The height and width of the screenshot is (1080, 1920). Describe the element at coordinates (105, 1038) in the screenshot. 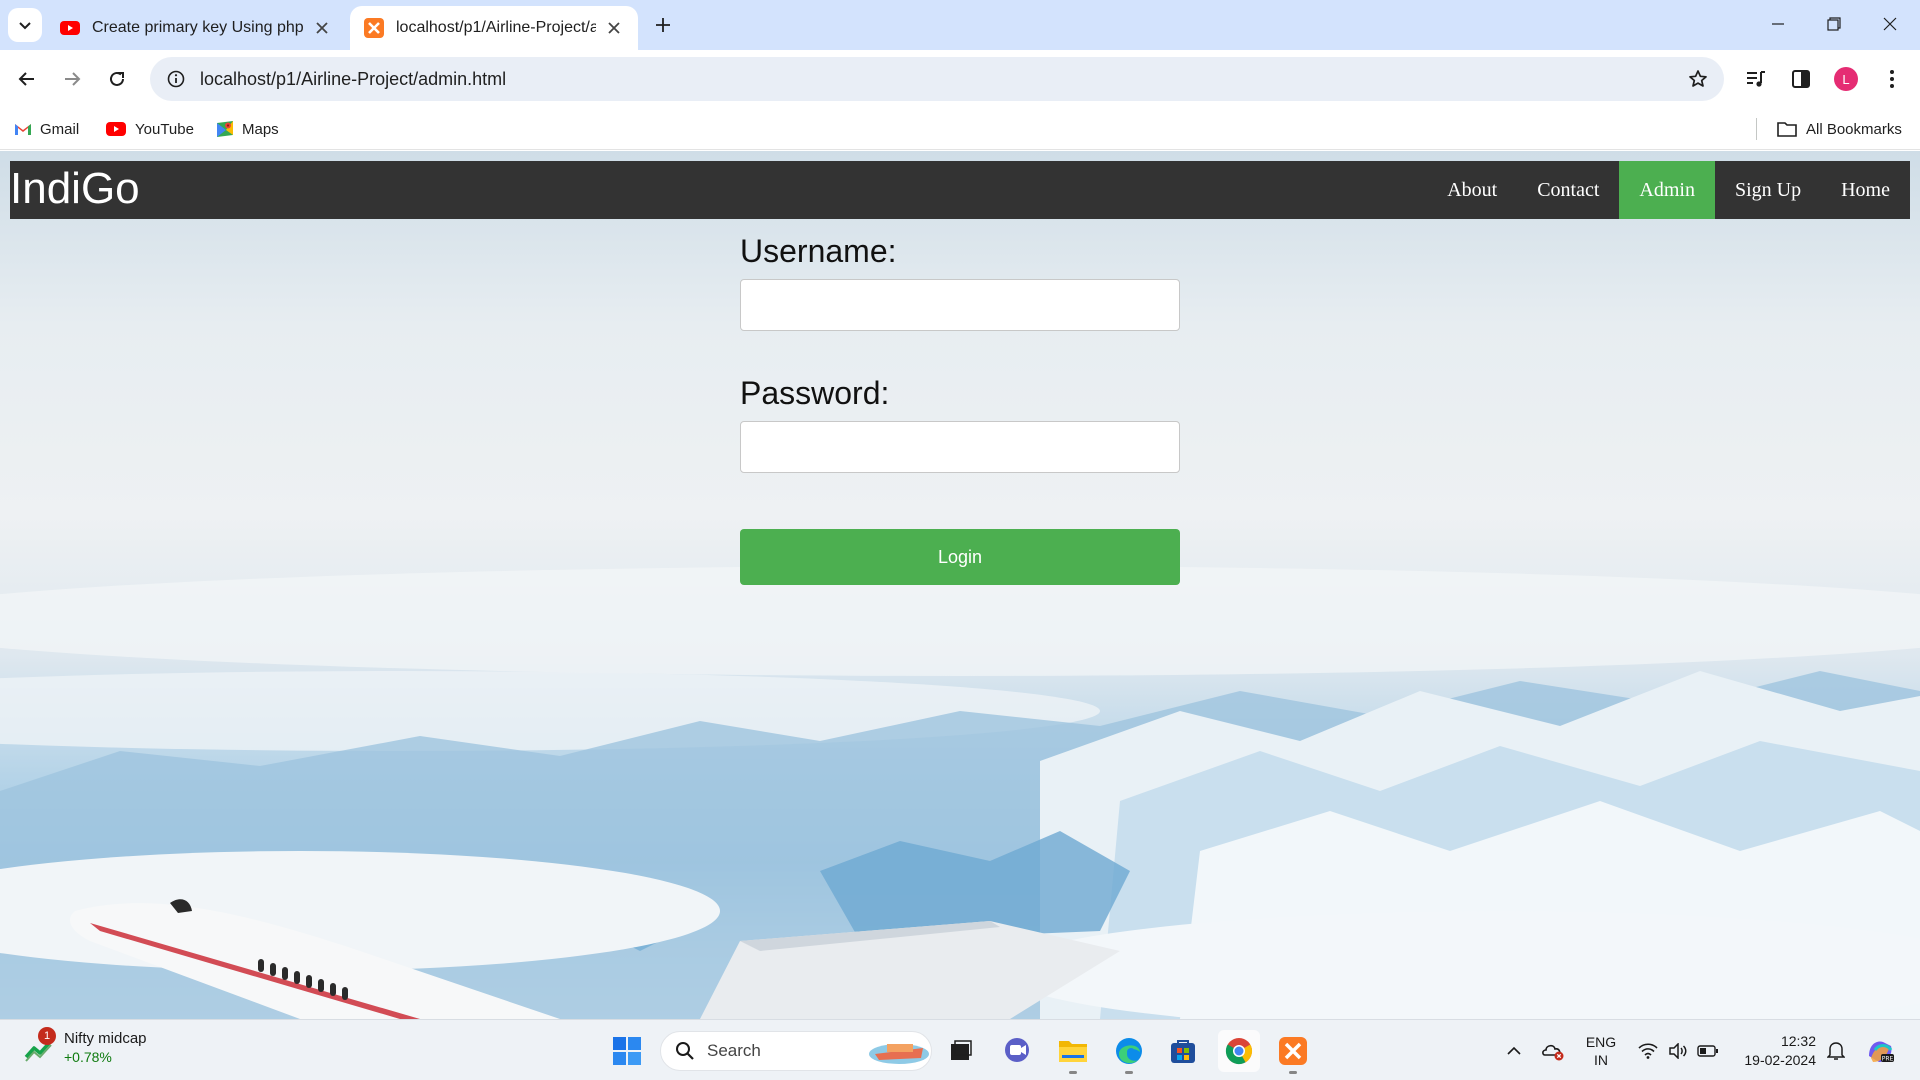

I see `widget-title: Nifty midcap` at that location.